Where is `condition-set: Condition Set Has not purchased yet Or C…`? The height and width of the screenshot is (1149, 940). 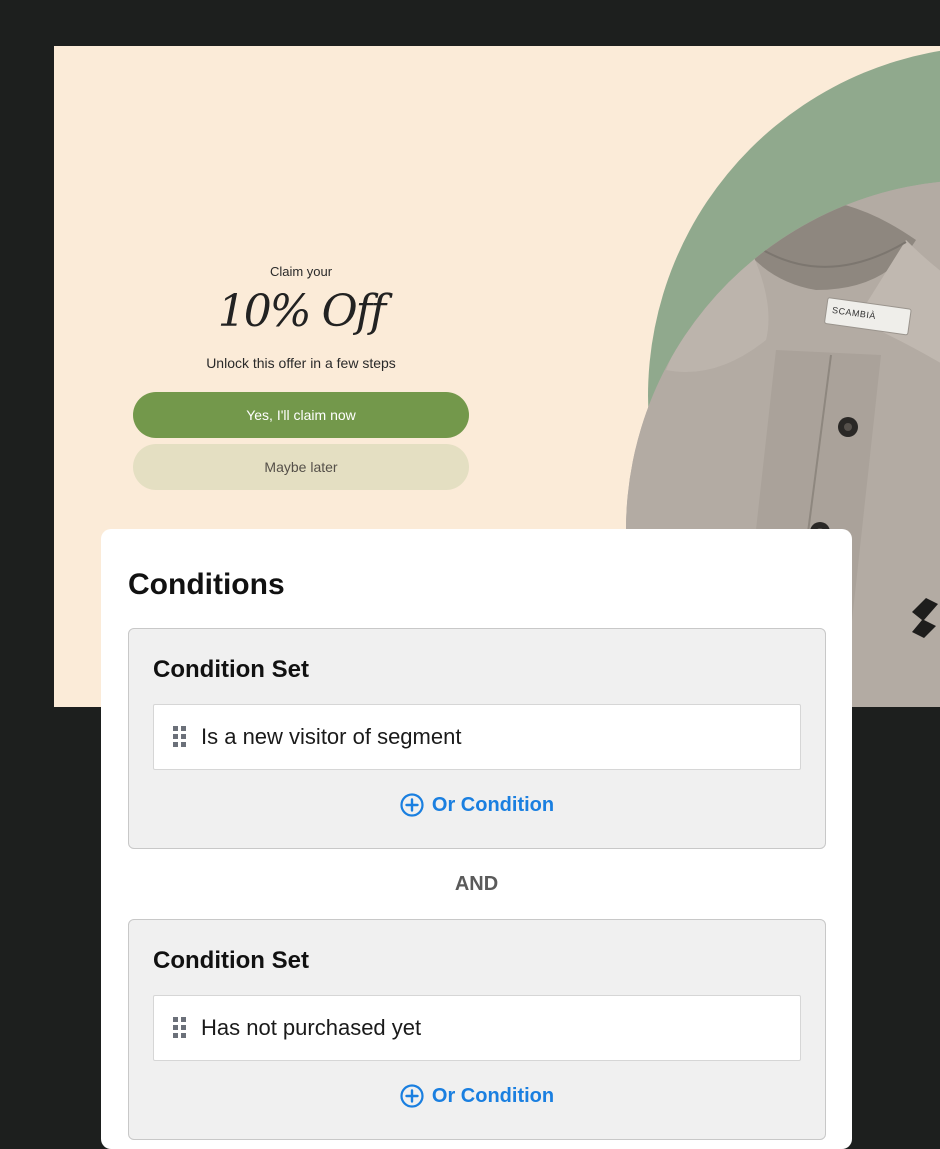 condition-set: Condition Set Has not purchased yet Or C… is located at coordinates (477, 1029).